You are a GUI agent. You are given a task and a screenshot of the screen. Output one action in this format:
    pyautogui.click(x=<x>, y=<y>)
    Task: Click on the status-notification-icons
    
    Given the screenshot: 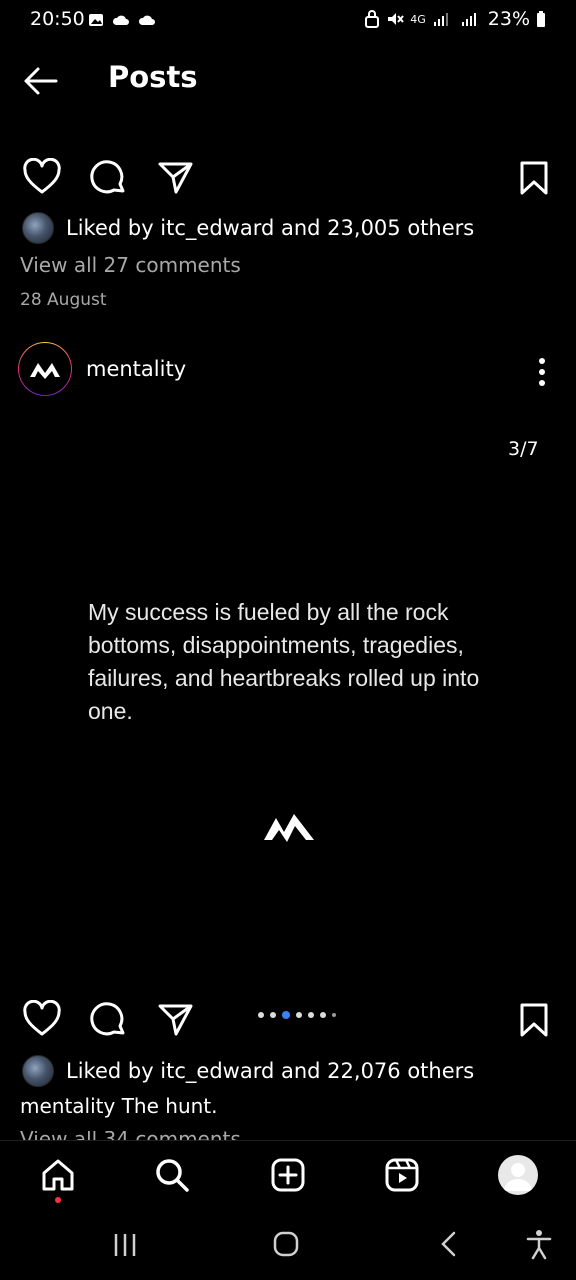 What is the action you would take?
    pyautogui.click(x=122, y=20)
    